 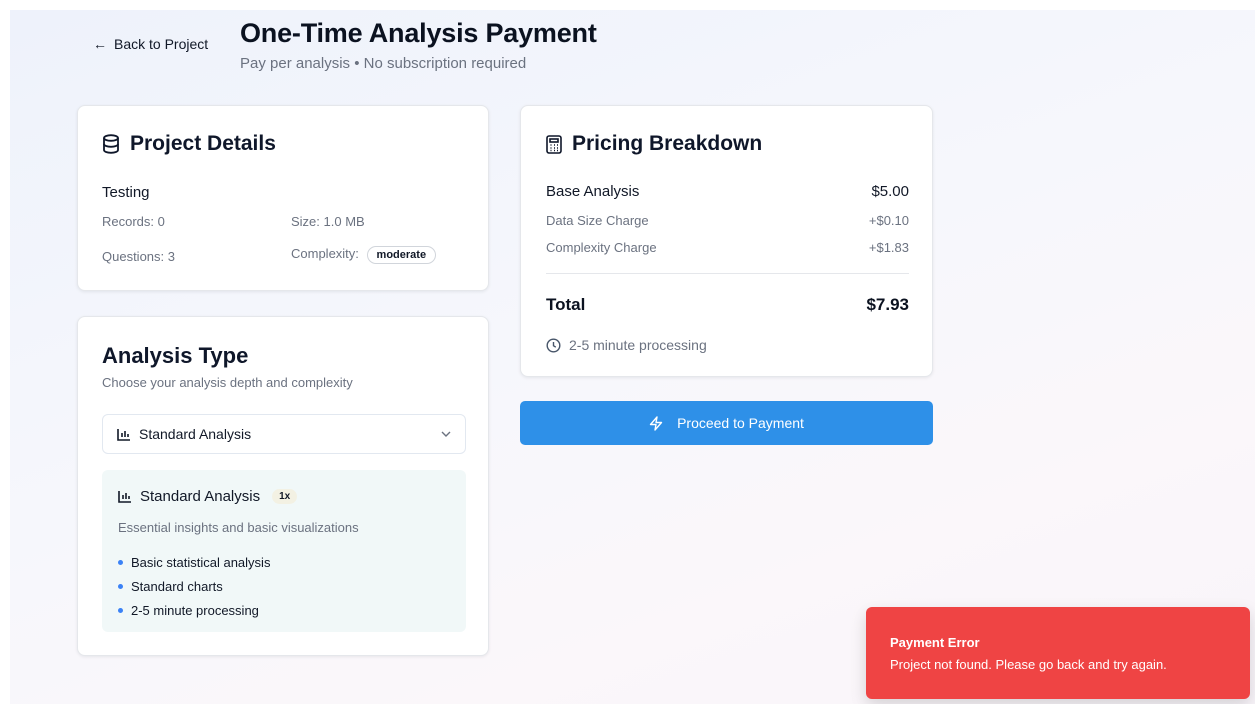 I want to click on toast-title: Payment Error, so click(x=935, y=642).